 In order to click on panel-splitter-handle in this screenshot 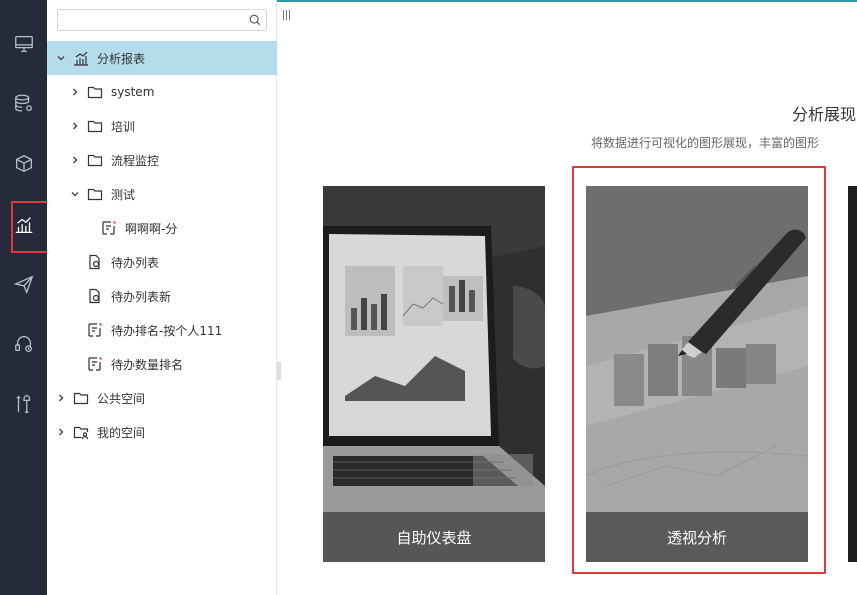, I will do `click(279, 371)`.